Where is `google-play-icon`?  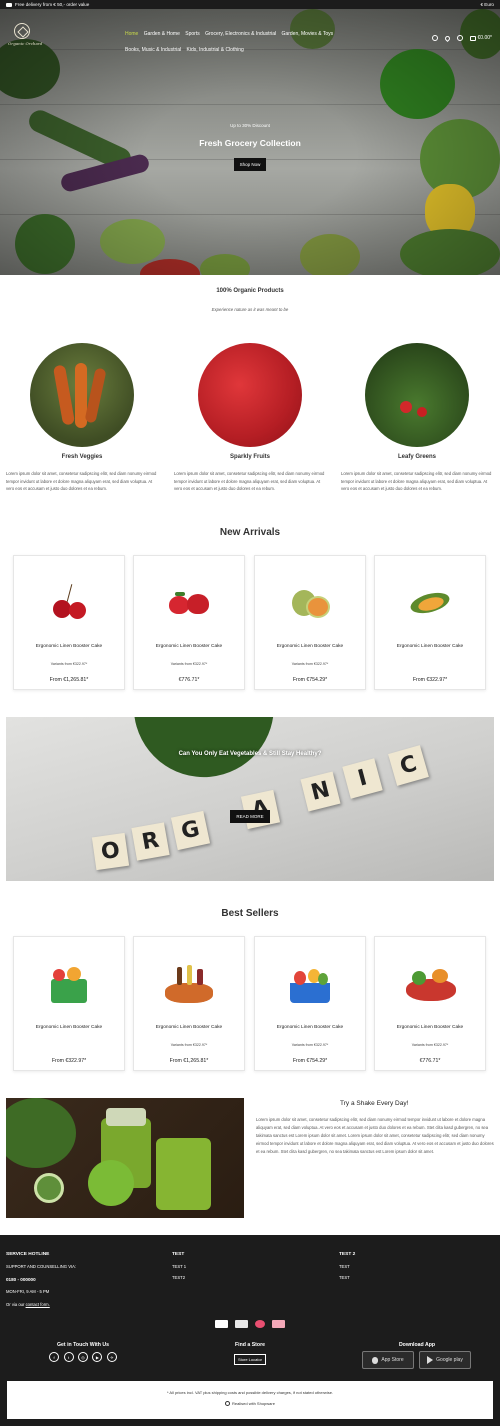 google-play-icon is located at coordinates (430, 1360).